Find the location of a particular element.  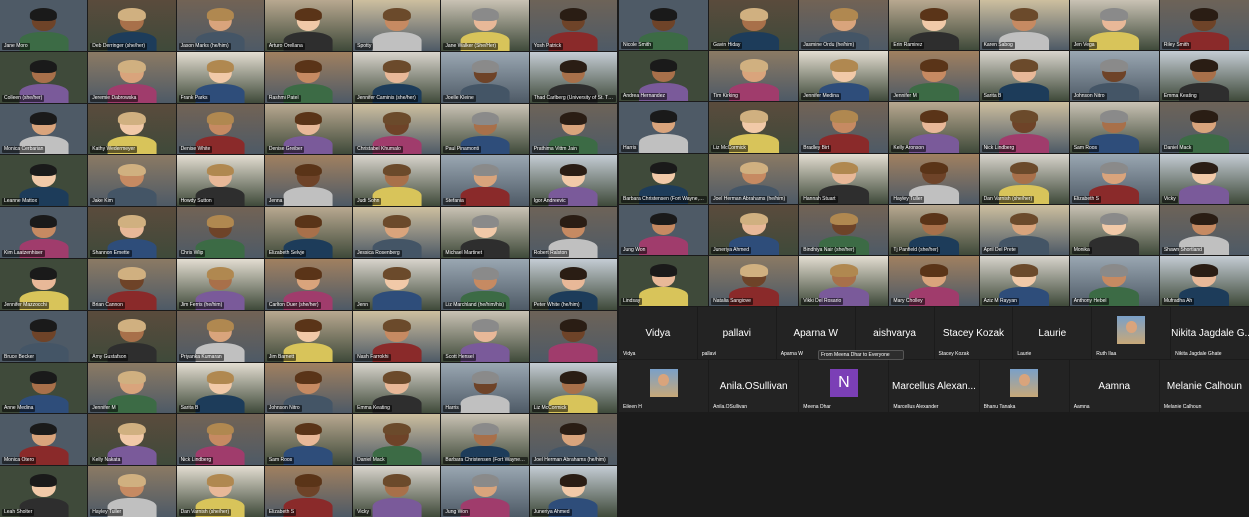

participant-tile: Jason Marks (he/him) is located at coordinates (220, 25).